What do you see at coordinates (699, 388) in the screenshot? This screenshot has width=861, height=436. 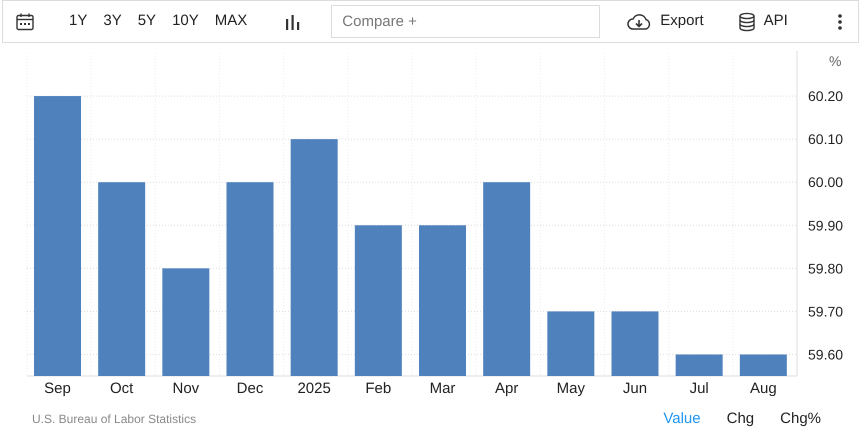 I see `x-axis-label: Jul` at bounding box center [699, 388].